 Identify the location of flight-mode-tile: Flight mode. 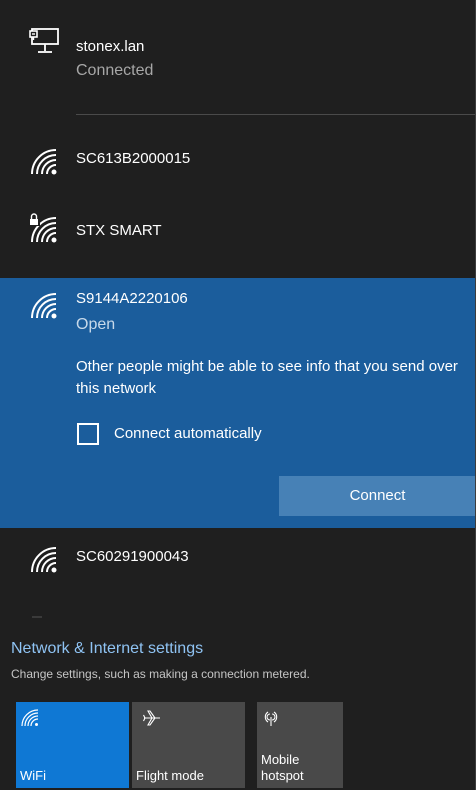
(188, 745).